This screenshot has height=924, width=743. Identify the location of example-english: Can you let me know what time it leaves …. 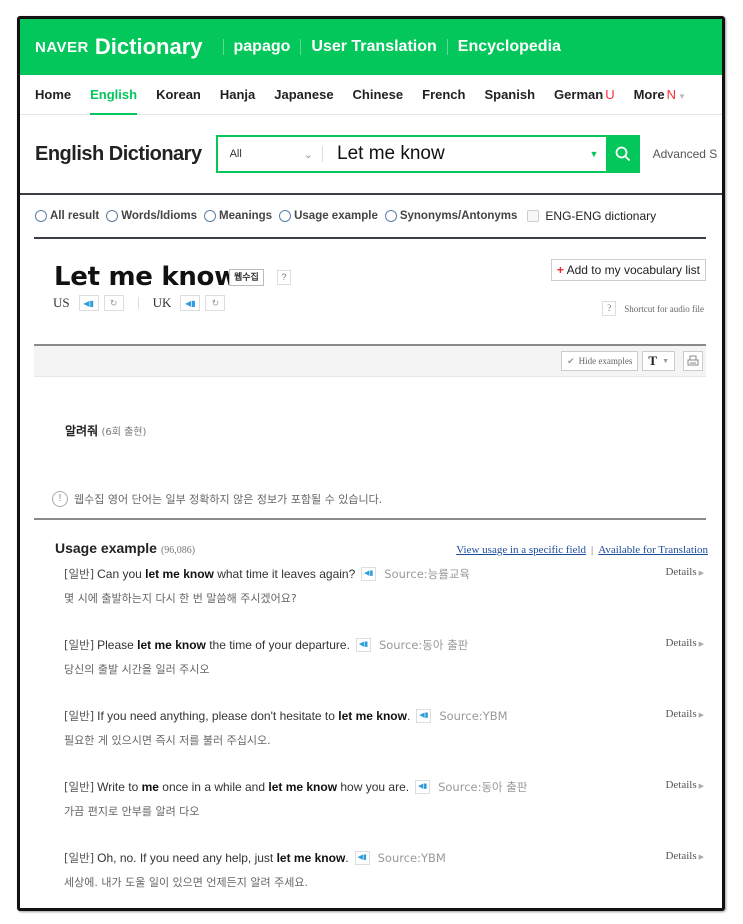
(226, 574).